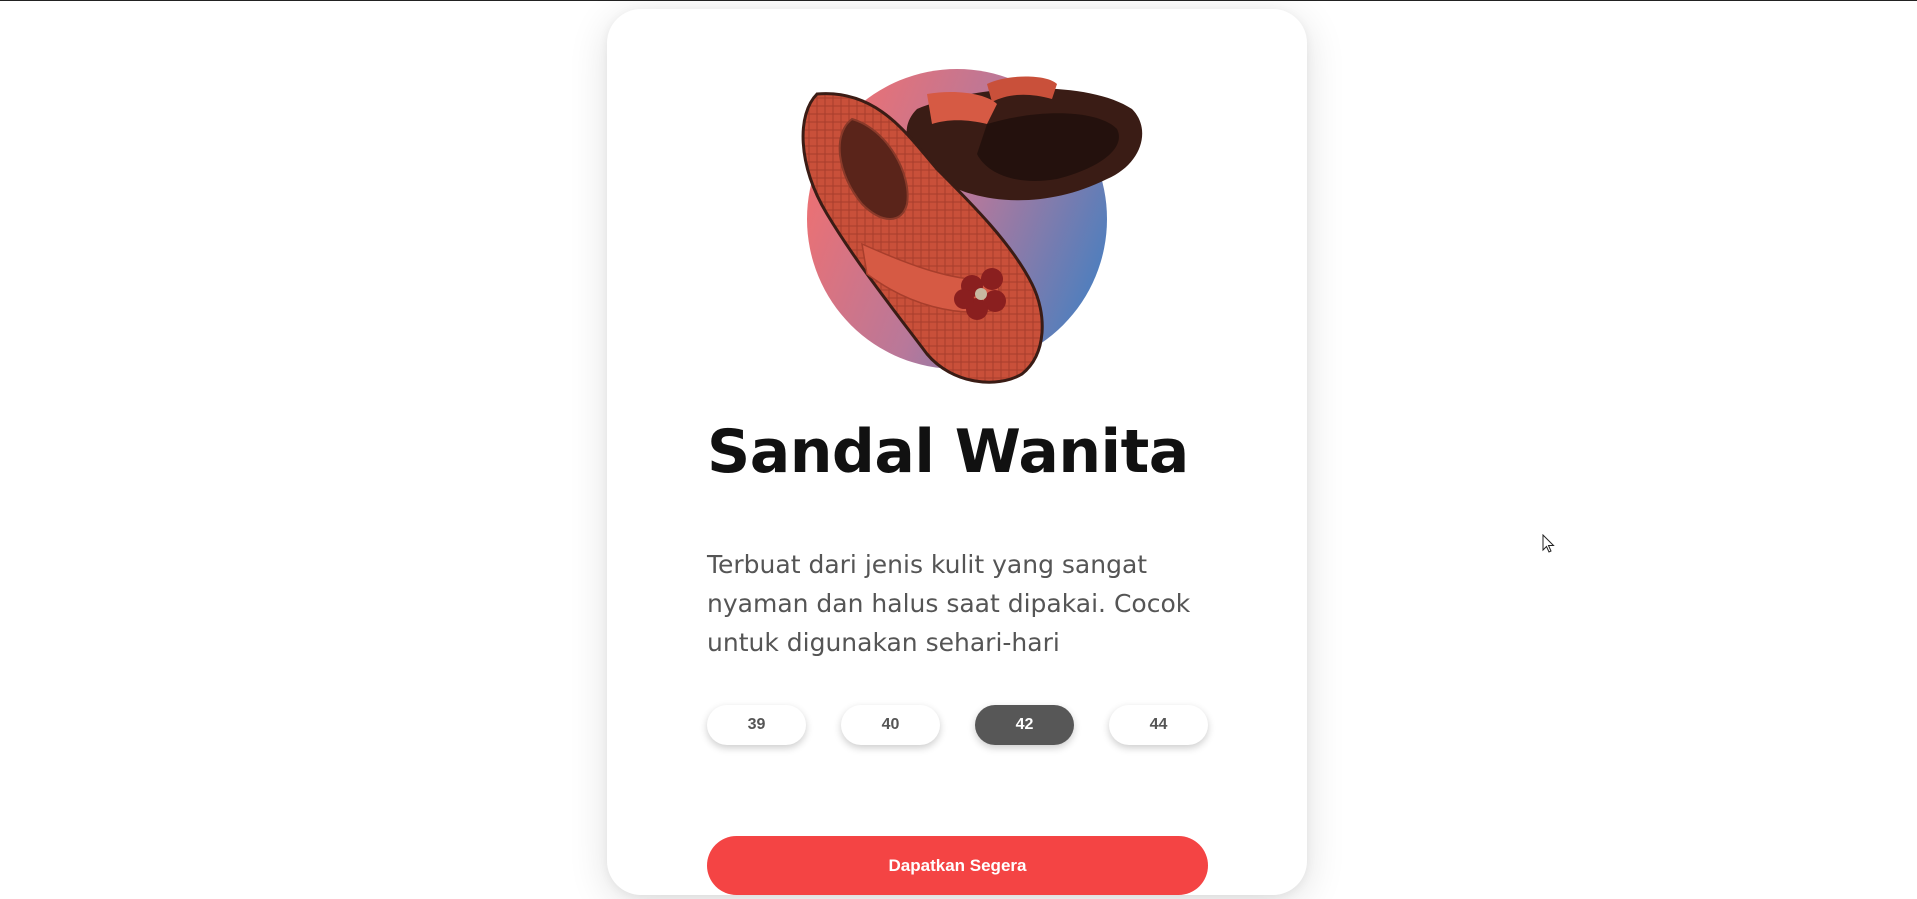 The image size is (1917, 899). I want to click on buy-now-button: Dapatkan Segera, so click(957, 865).